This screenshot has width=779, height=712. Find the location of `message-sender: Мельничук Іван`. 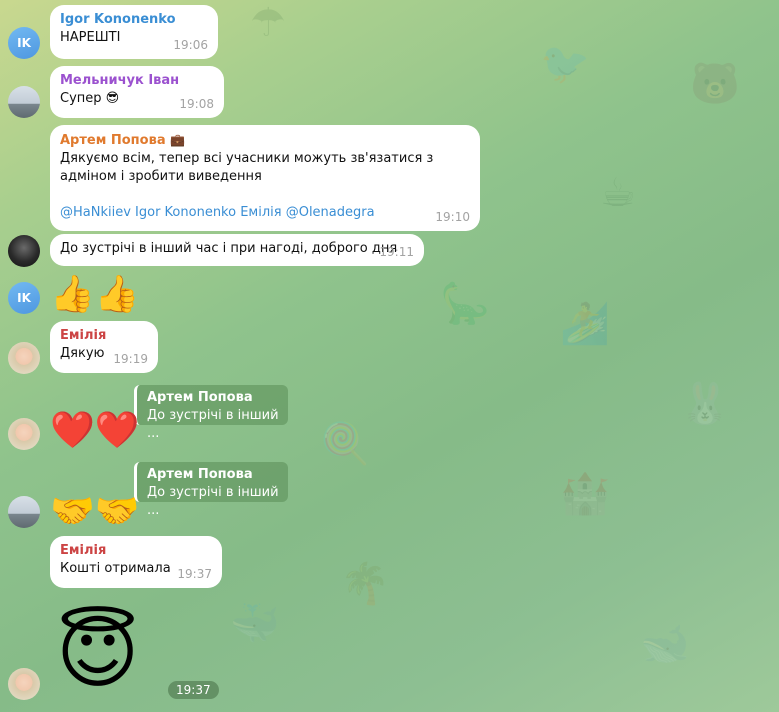

message-sender: Мельничук Іван is located at coordinates (137, 81).